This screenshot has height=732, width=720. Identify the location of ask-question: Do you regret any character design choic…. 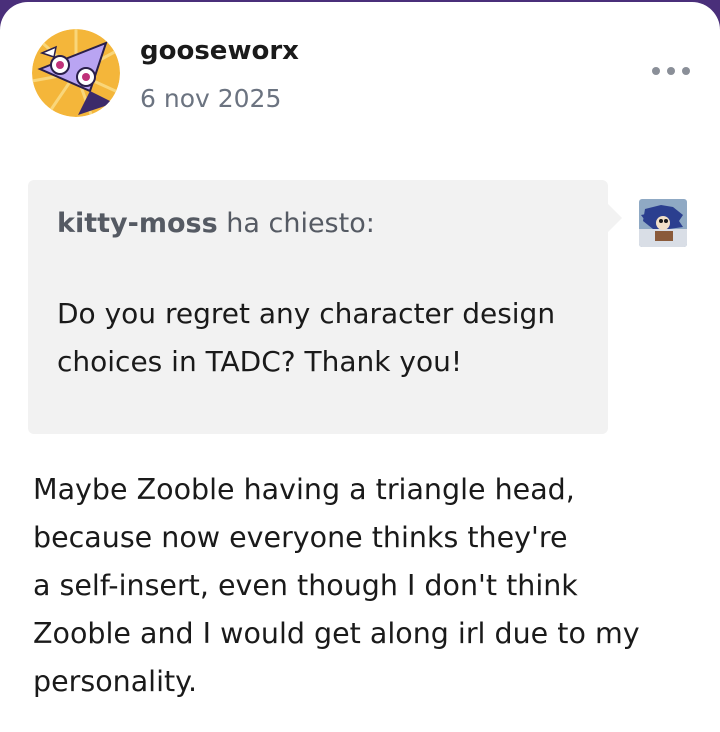
(327, 338).